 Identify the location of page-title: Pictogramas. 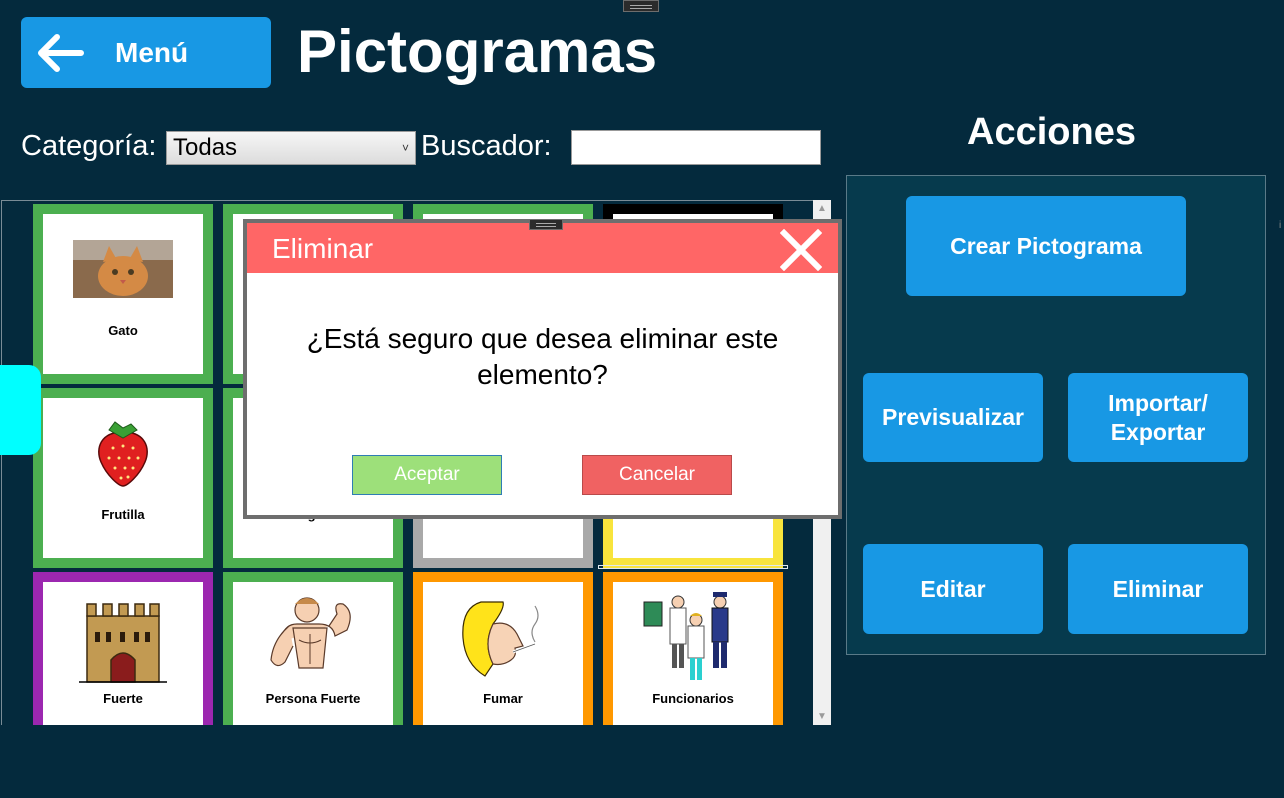
(477, 51).